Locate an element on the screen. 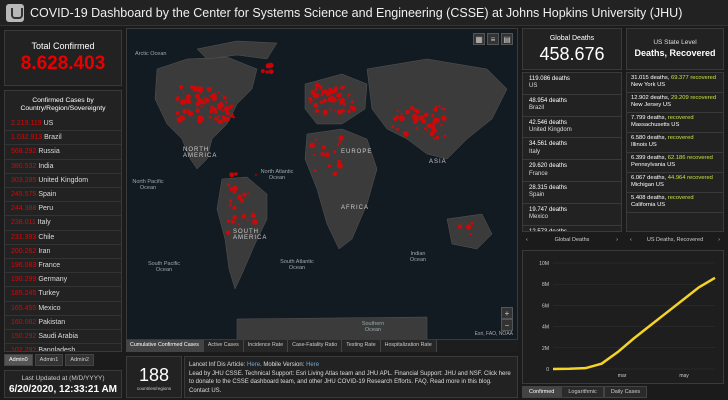 This screenshot has width=728, height=400. list-item: 190.299 Germany is located at coordinates (63, 280).